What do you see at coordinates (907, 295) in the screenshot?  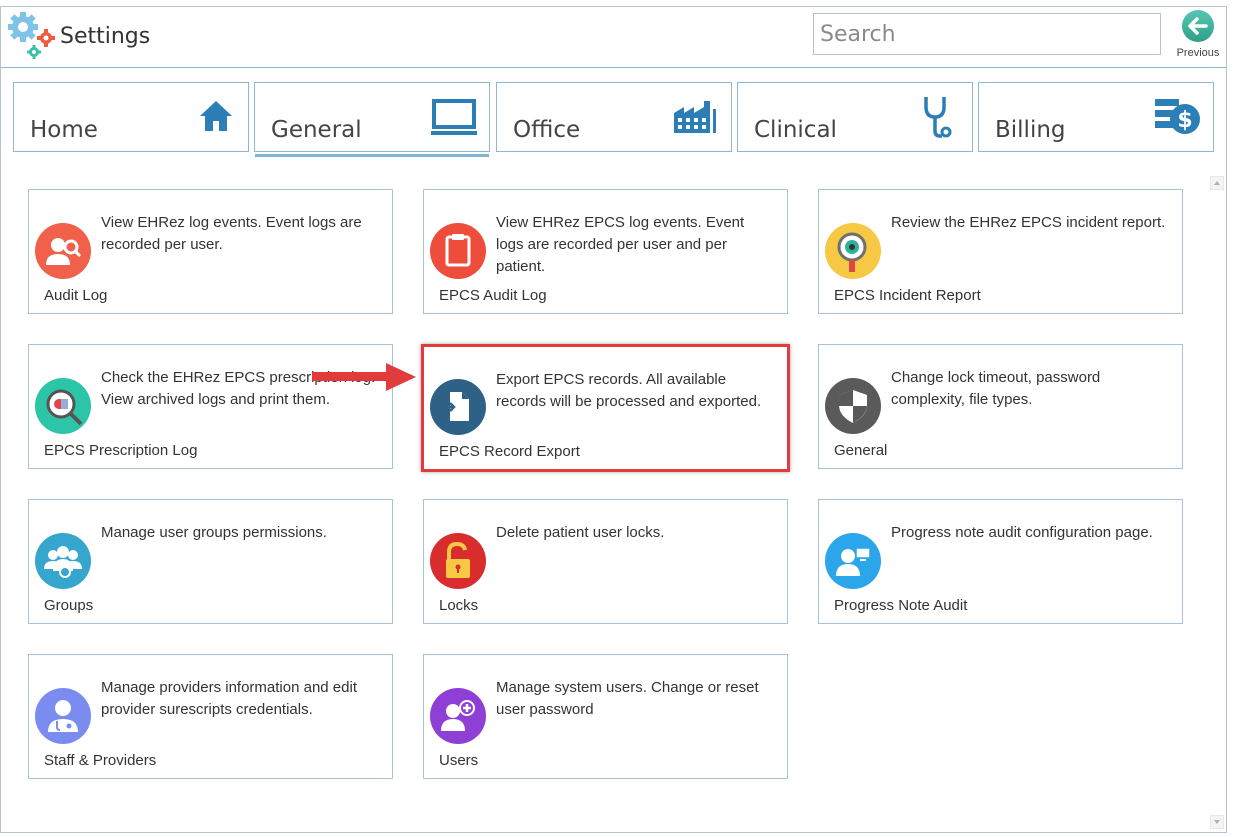 I see `card-title: EPCS Incident Report` at bounding box center [907, 295].